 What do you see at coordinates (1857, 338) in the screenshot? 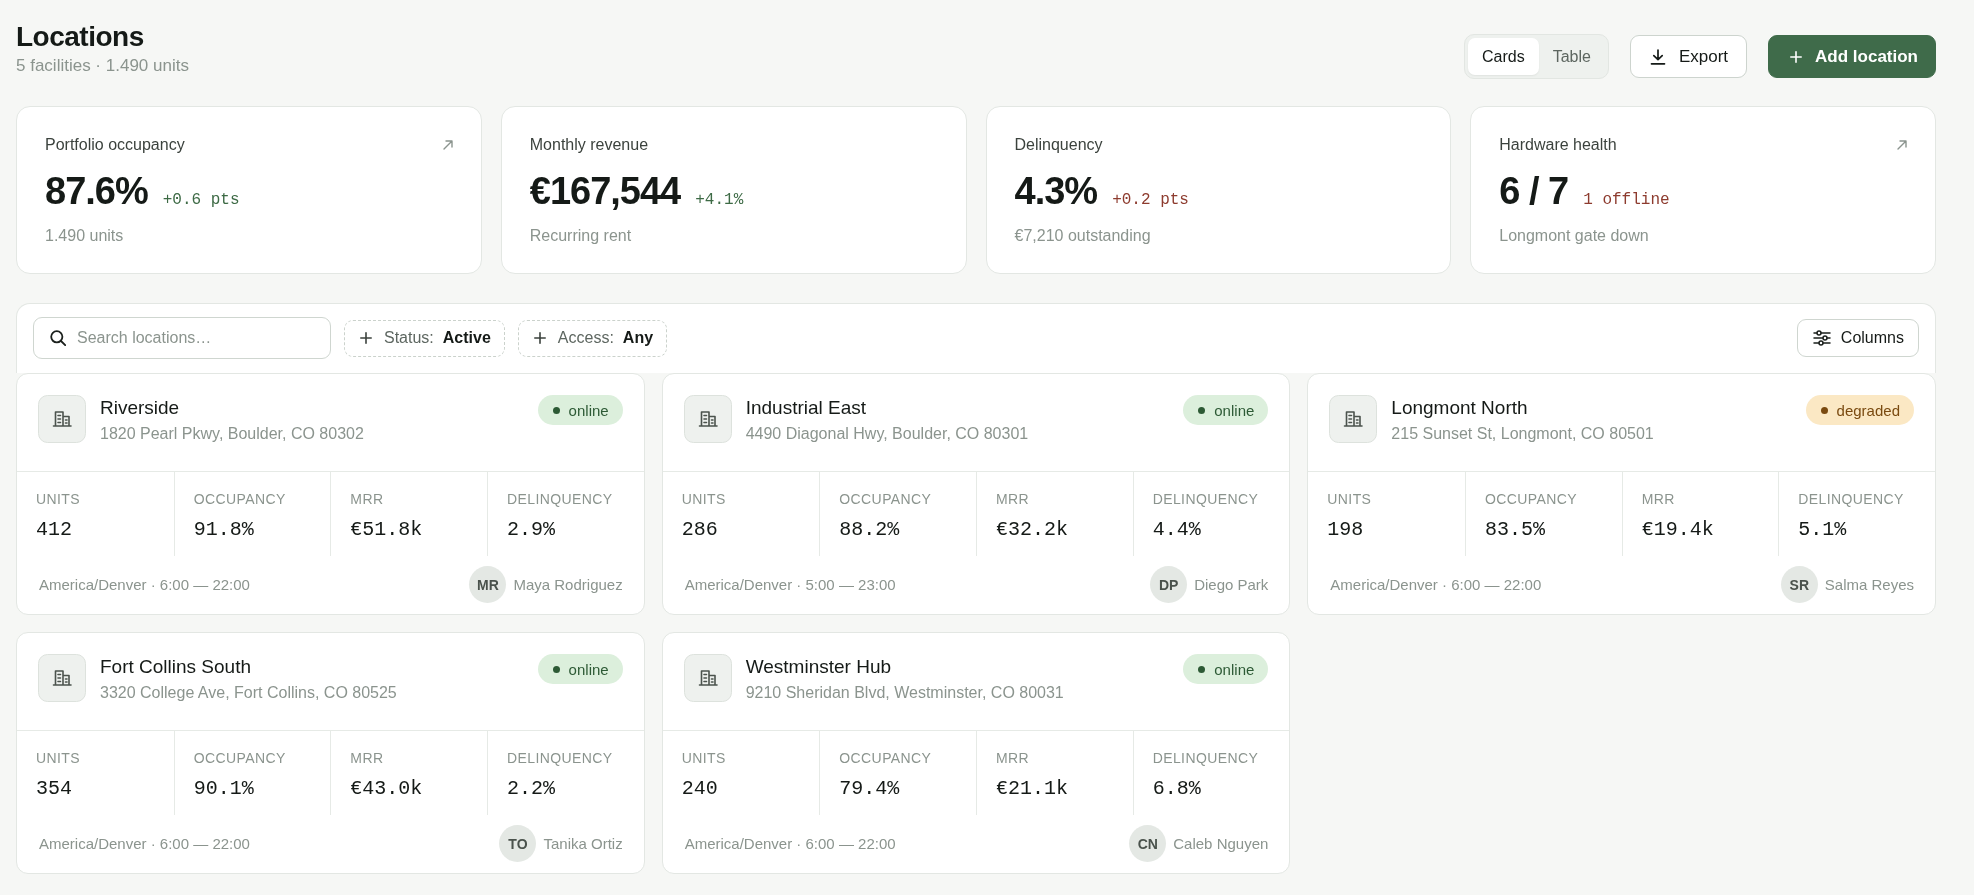
I see `columns-button: Columns` at bounding box center [1857, 338].